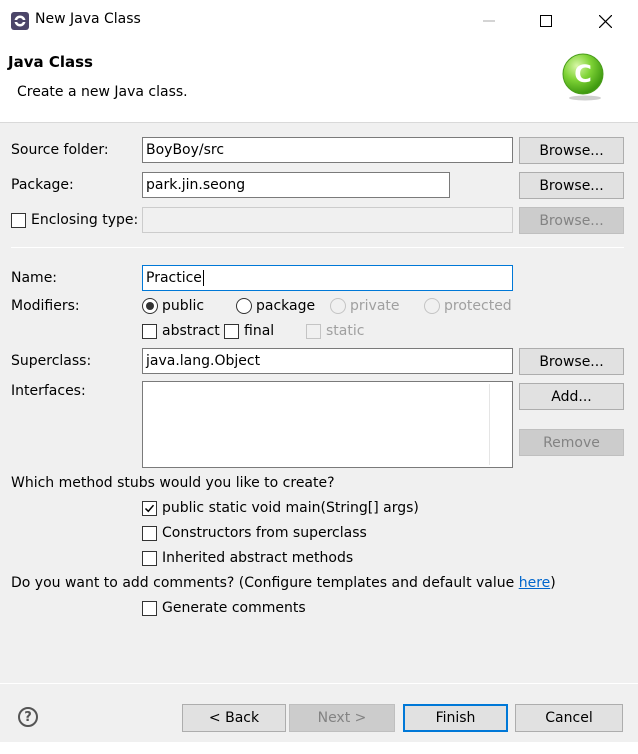 This screenshot has height=754, width=638. What do you see at coordinates (51, 361) in the screenshot?
I see `superclass-label: Superclass:` at bounding box center [51, 361].